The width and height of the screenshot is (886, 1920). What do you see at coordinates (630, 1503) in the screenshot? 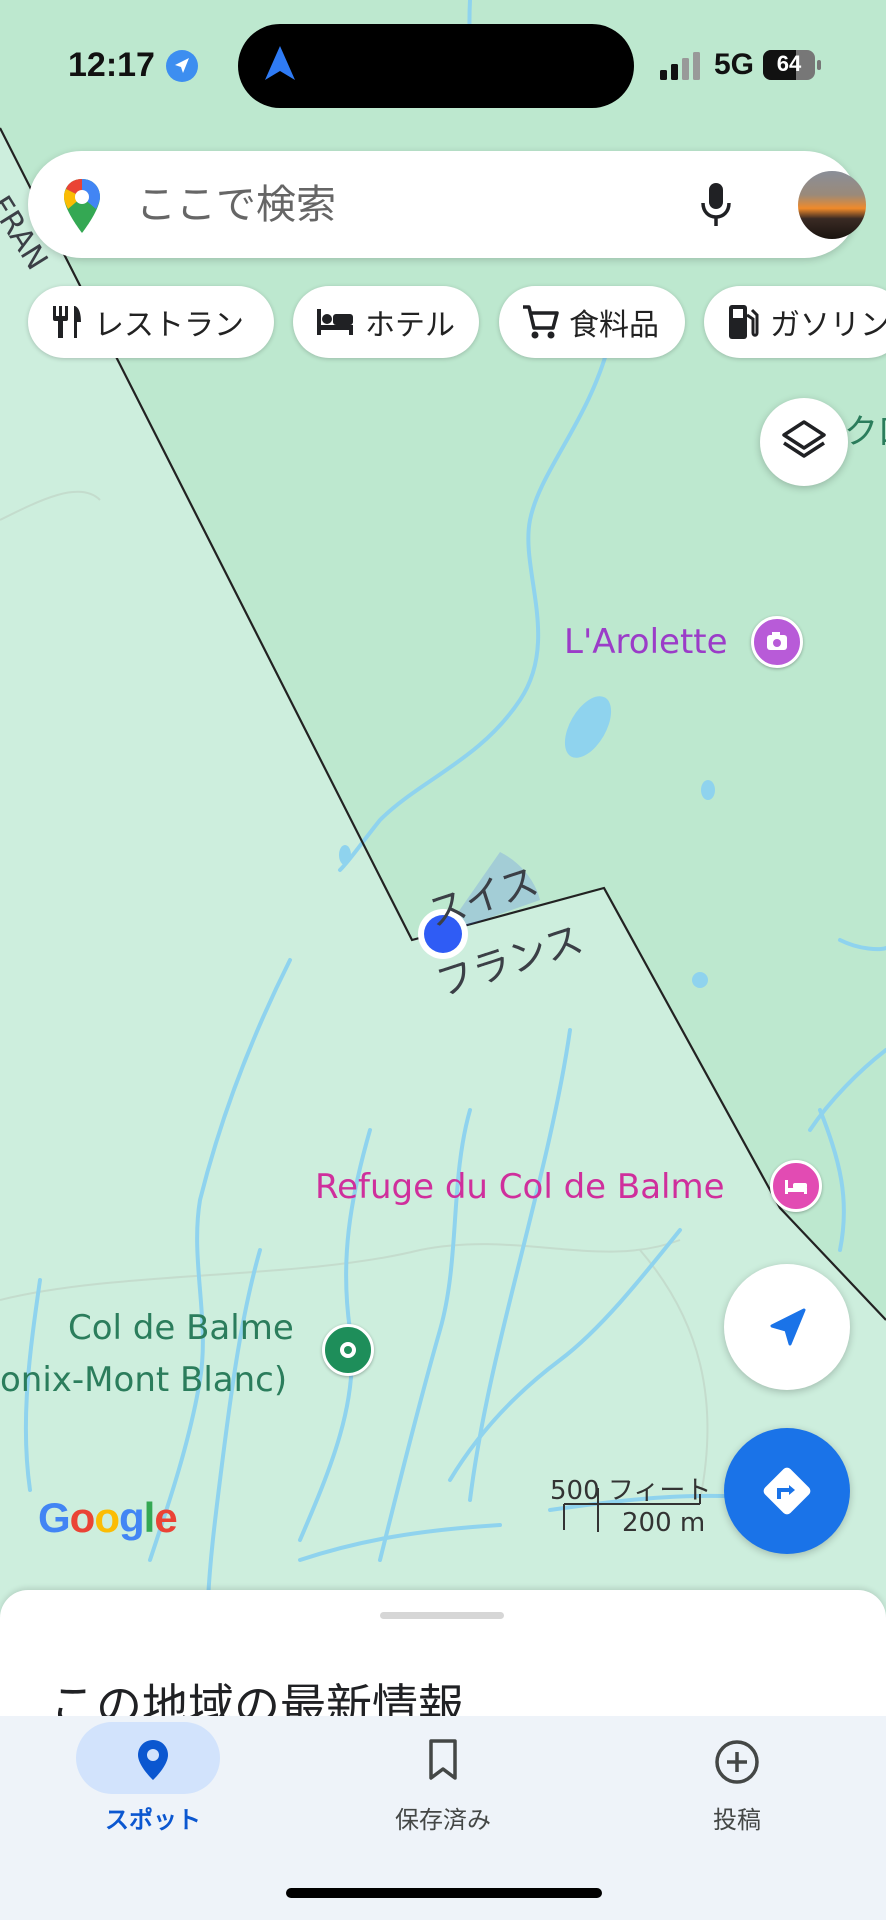
I see `map-scale: 500 フィート 200 m` at bounding box center [630, 1503].